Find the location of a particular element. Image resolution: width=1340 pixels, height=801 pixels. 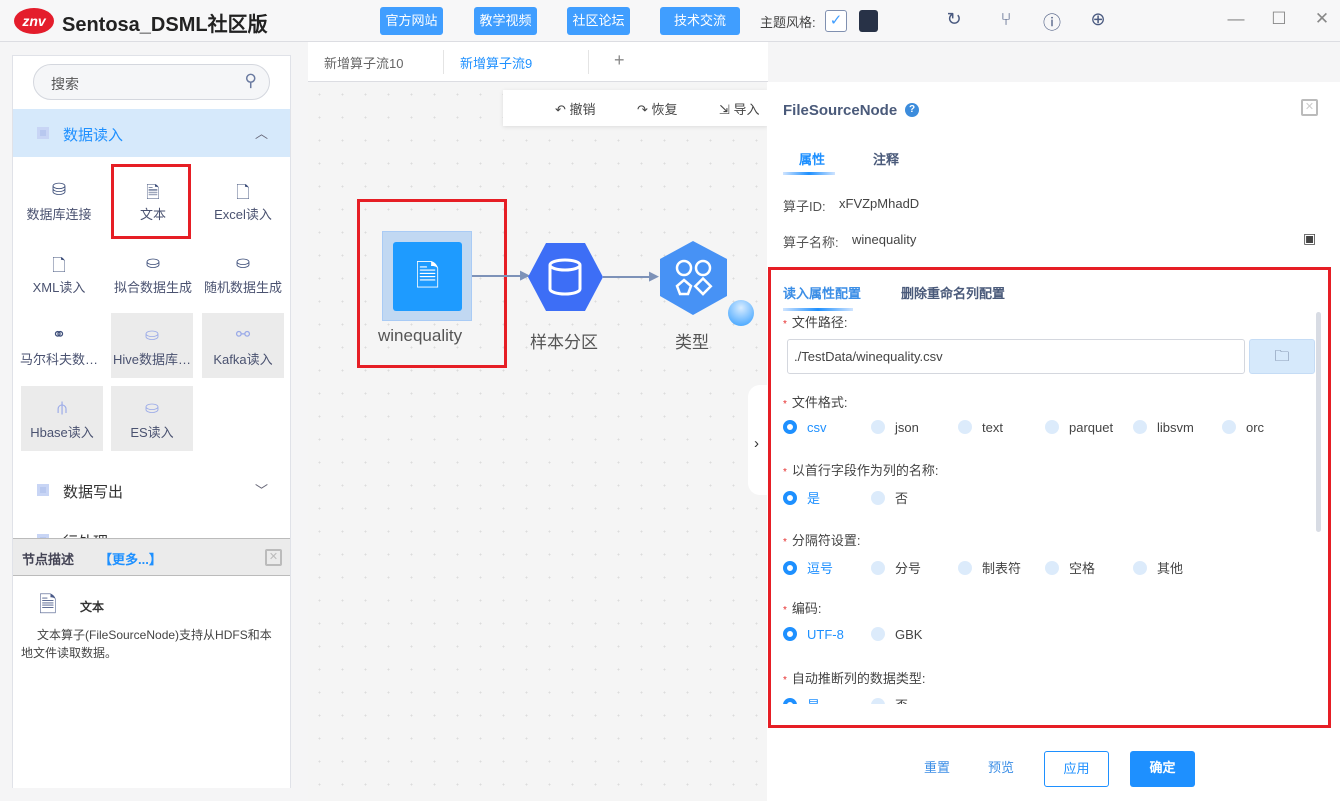

desc-node-name: 文本 is located at coordinates (92, 607).